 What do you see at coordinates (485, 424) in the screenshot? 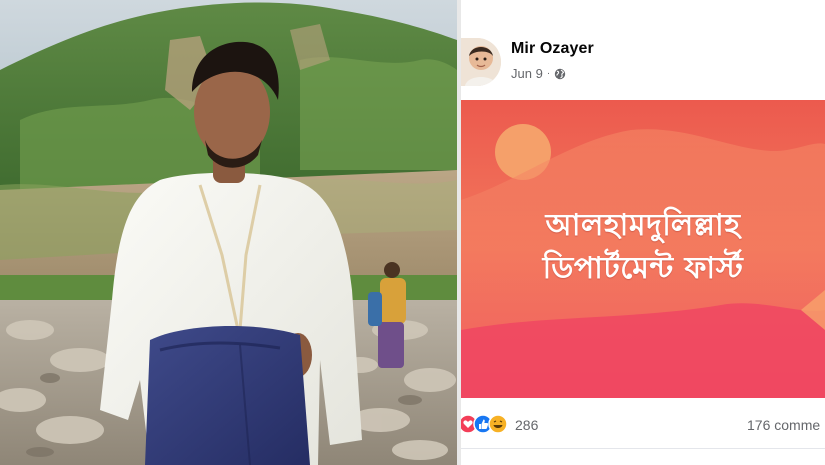
I see `reaction-icons` at bounding box center [485, 424].